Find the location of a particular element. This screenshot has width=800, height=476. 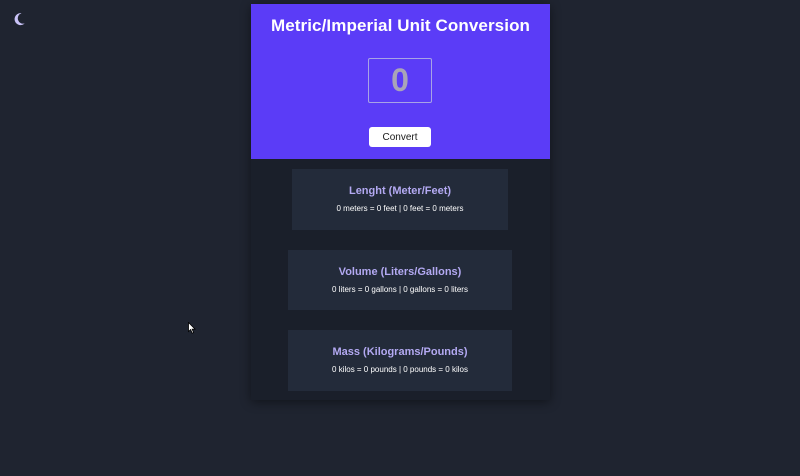

volume-card-title: Volume (Liters/Gallons) is located at coordinates (400, 272).